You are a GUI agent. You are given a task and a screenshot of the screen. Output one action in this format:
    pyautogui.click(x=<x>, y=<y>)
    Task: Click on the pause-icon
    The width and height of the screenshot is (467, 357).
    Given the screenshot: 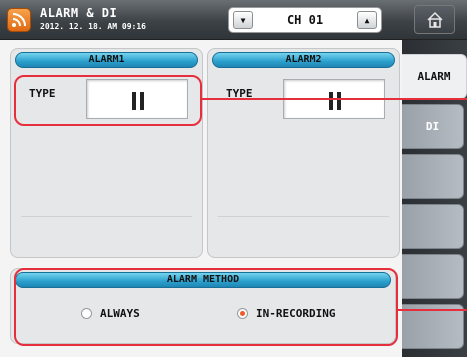 What is the action you would take?
    pyautogui.click(x=335, y=101)
    